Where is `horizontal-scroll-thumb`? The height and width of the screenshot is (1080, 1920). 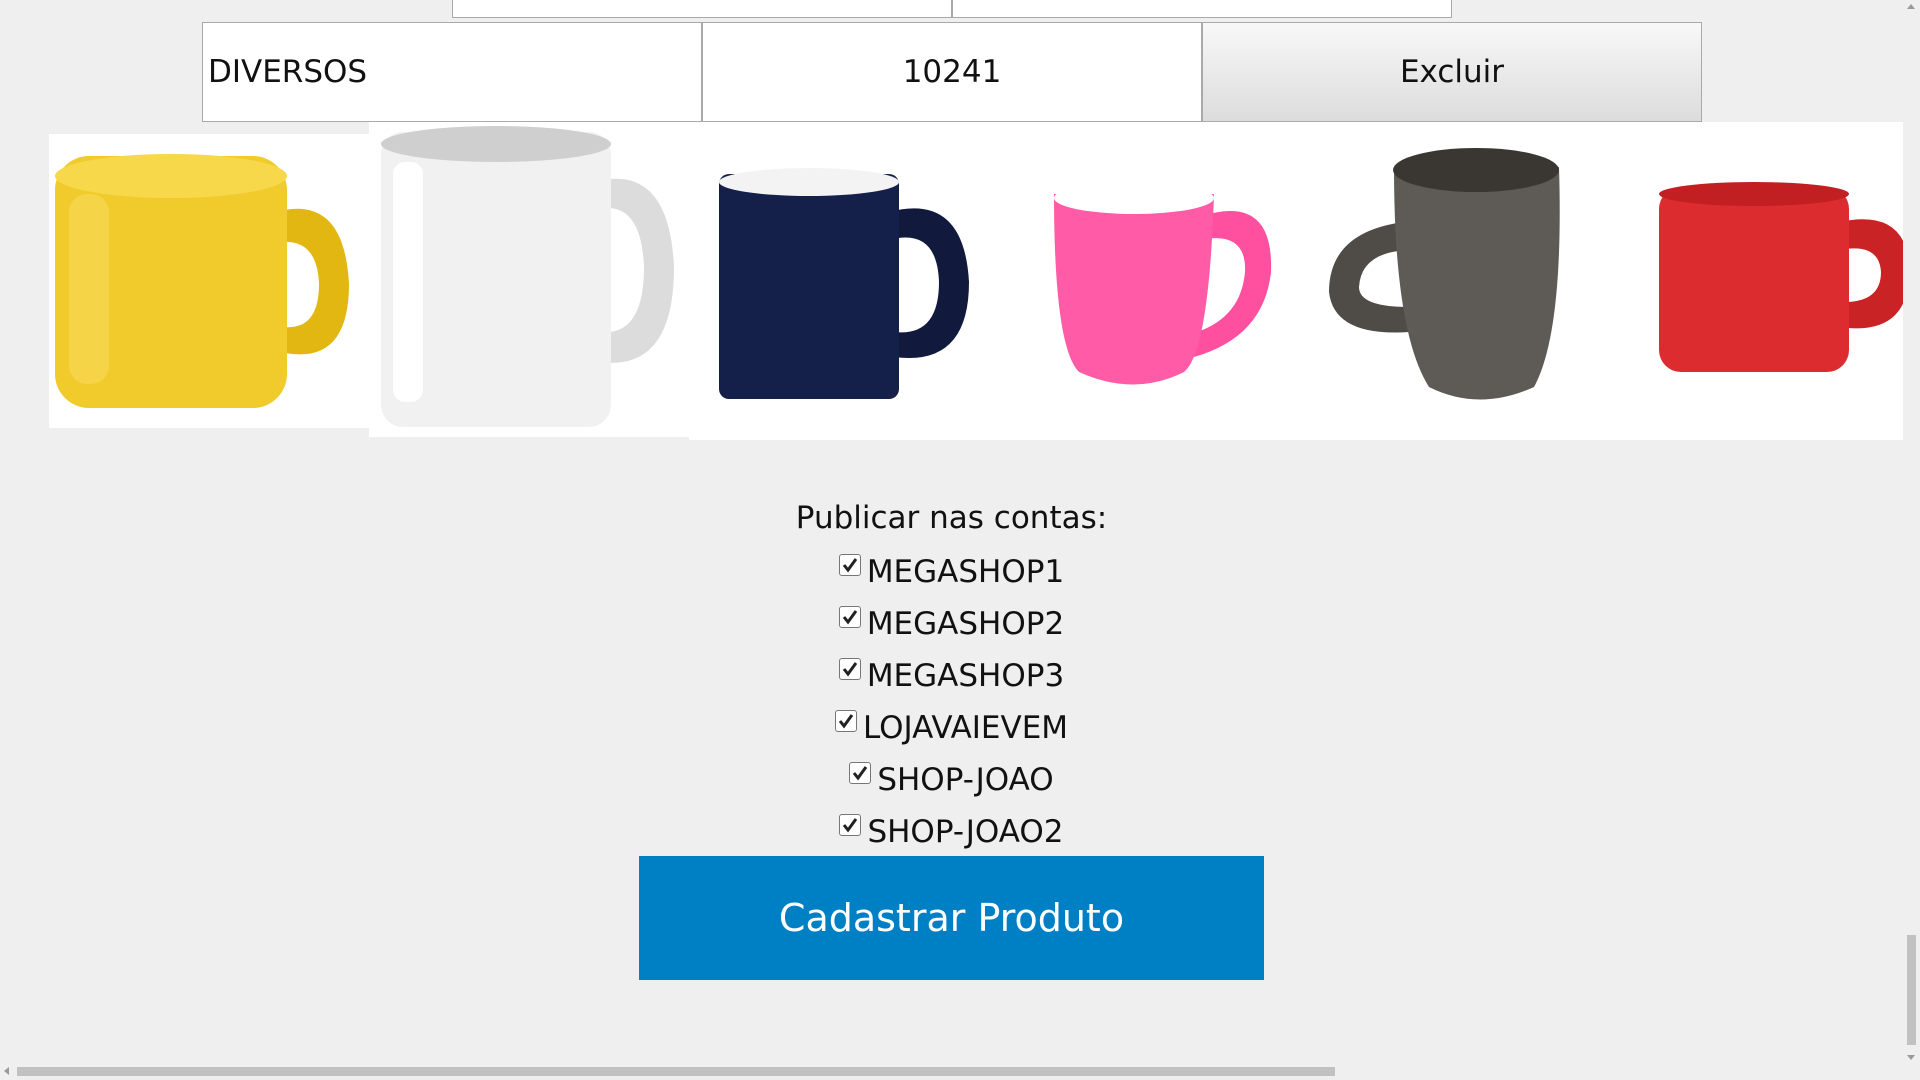
horizontal-scroll-thumb is located at coordinates (676, 1071).